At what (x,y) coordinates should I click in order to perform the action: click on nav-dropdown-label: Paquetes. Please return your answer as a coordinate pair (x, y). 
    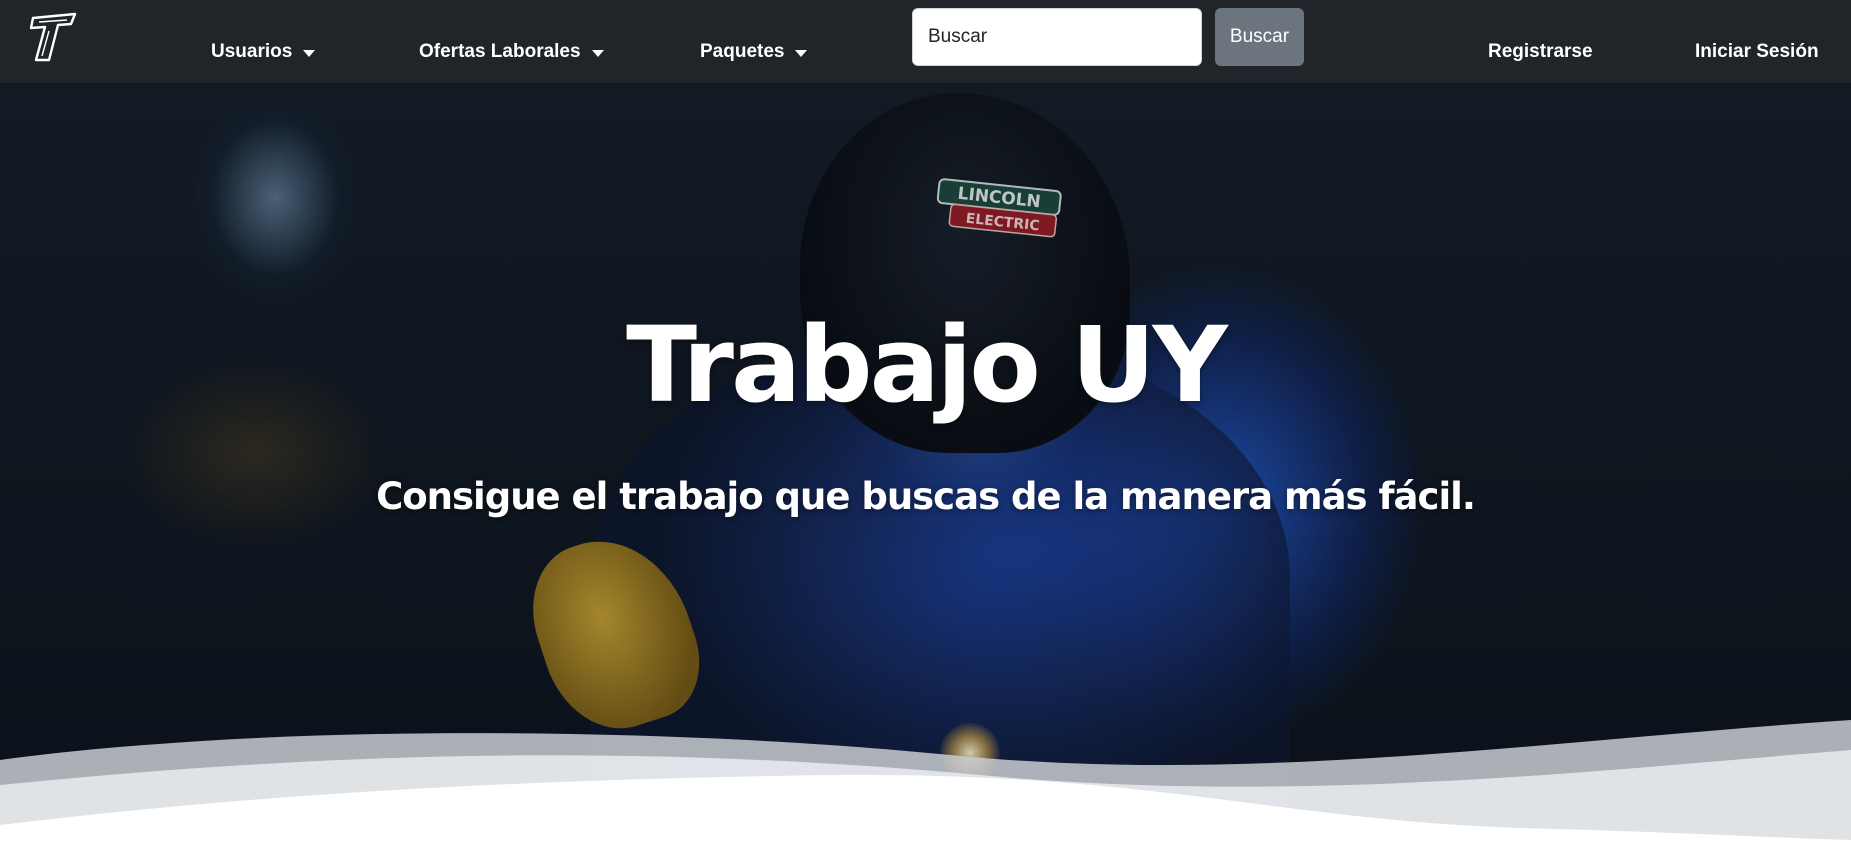
    Looking at the image, I should click on (742, 51).